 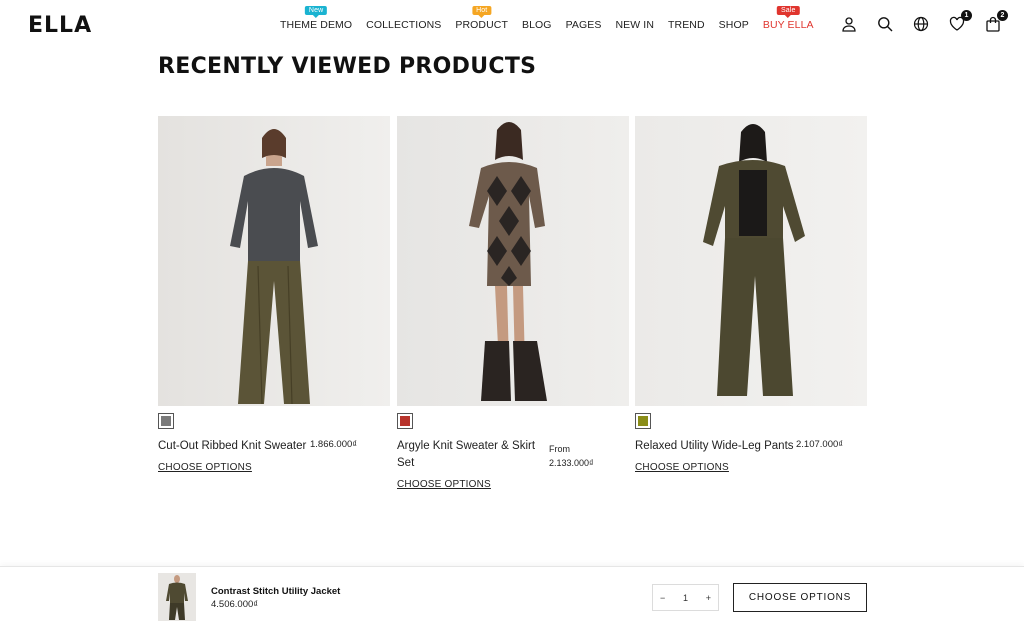 I want to click on nav-label: THEME DEMO, so click(x=316, y=25).